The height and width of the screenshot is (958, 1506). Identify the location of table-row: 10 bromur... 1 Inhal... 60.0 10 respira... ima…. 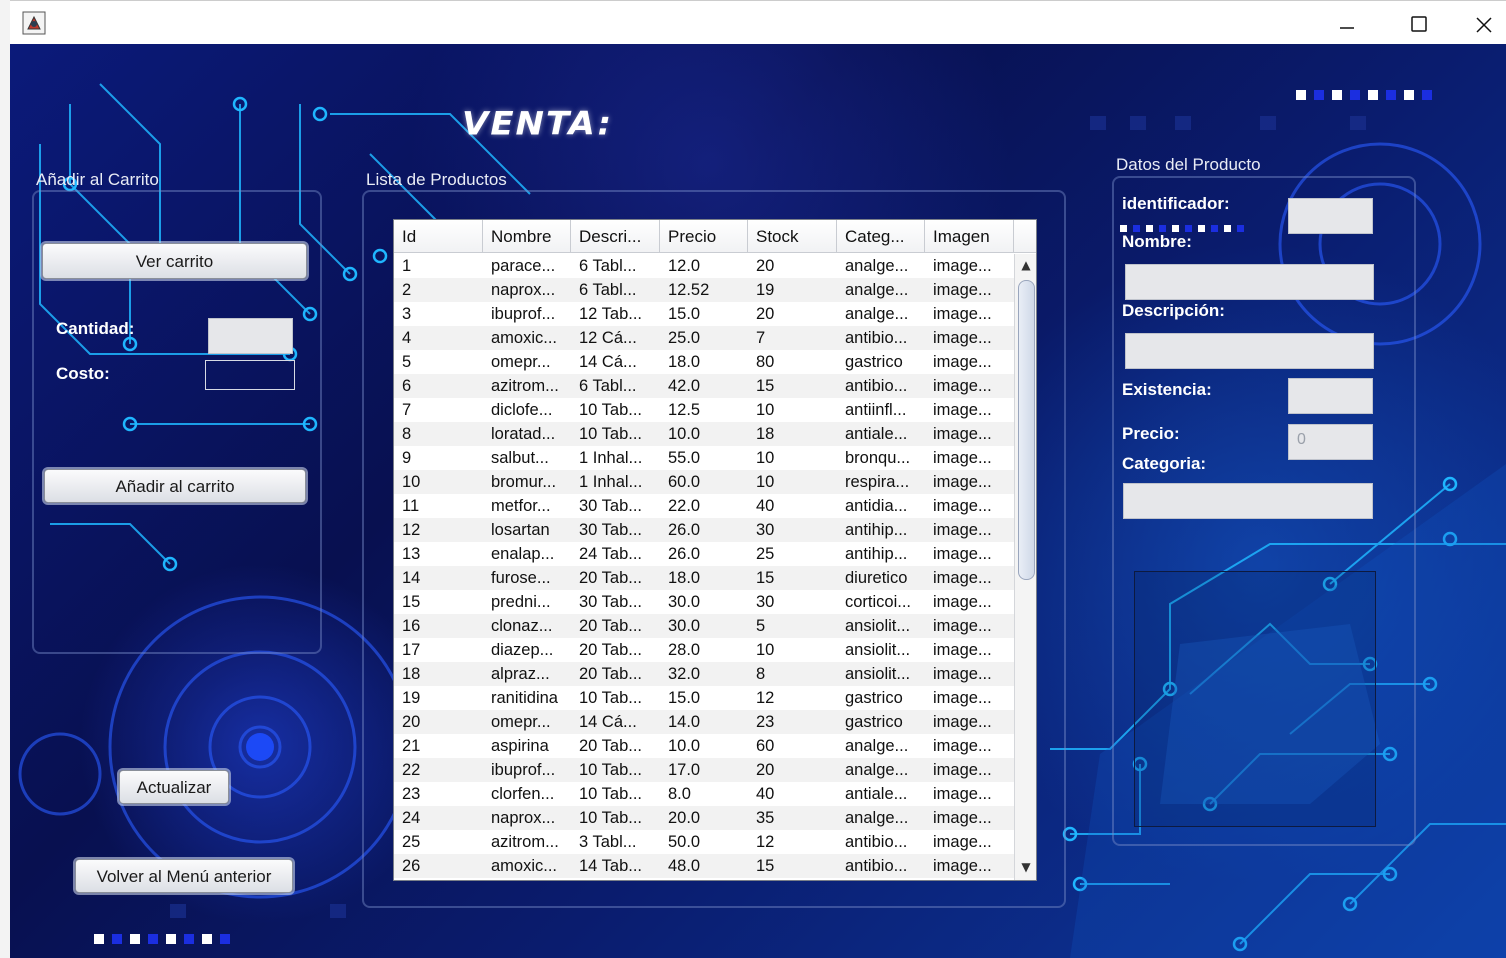
(704, 482).